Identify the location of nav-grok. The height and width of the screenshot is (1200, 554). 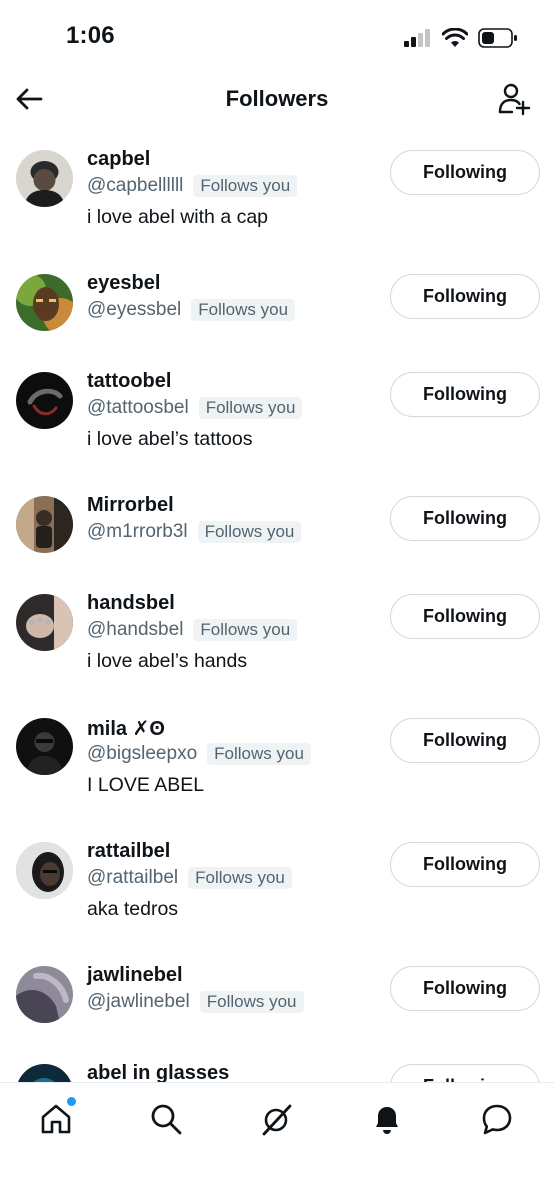
(277, 1119).